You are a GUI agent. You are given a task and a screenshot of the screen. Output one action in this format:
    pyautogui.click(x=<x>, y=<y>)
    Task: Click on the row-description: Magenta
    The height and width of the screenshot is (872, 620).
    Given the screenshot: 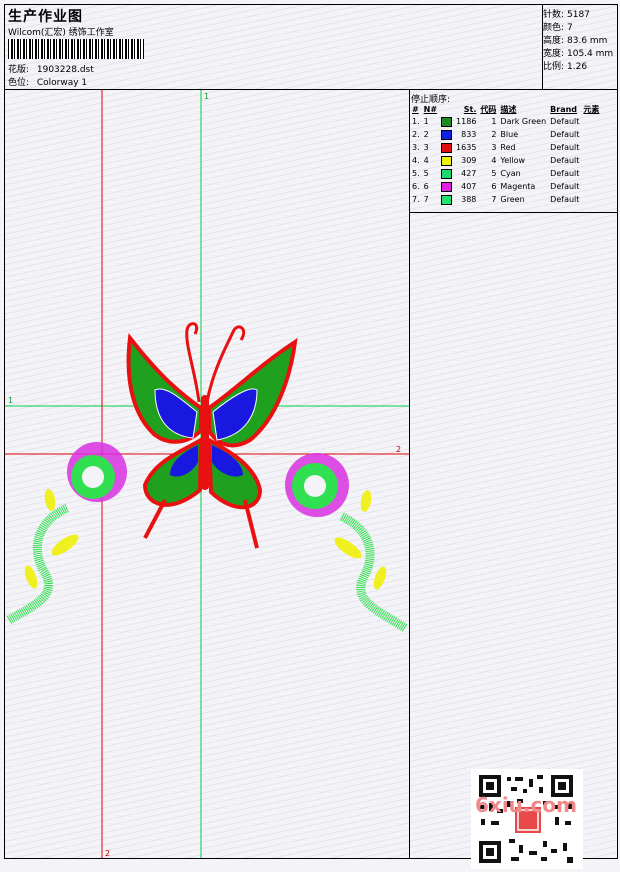 What is the action you would take?
    pyautogui.click(x=518, y=186)
    